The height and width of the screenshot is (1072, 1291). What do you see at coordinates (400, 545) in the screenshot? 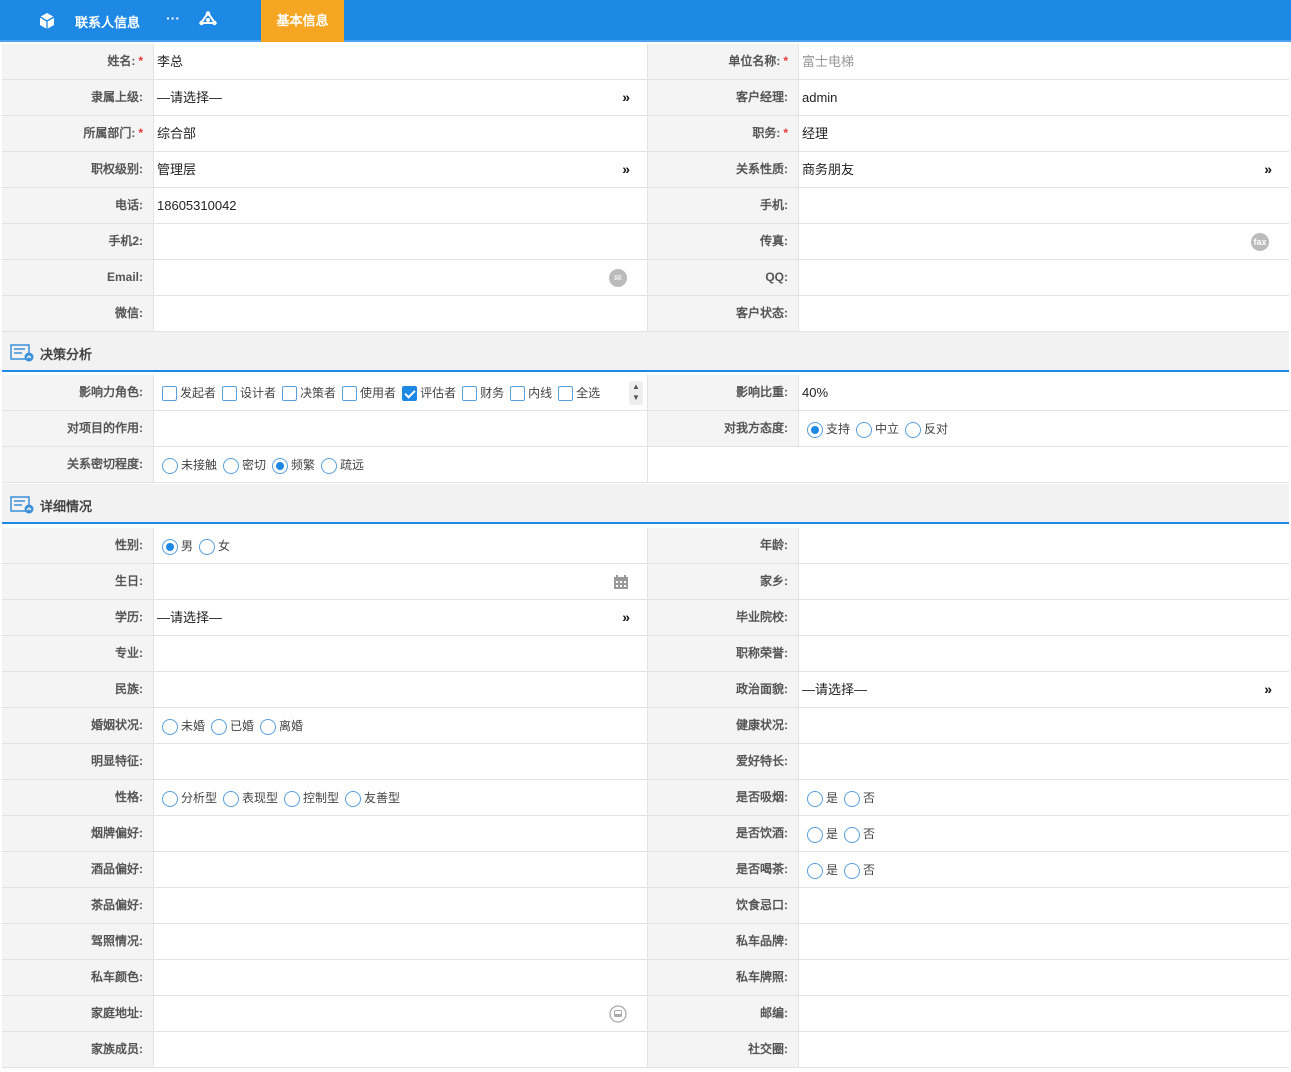
I see `field-value: 男女` at bounding box center [400, 545].